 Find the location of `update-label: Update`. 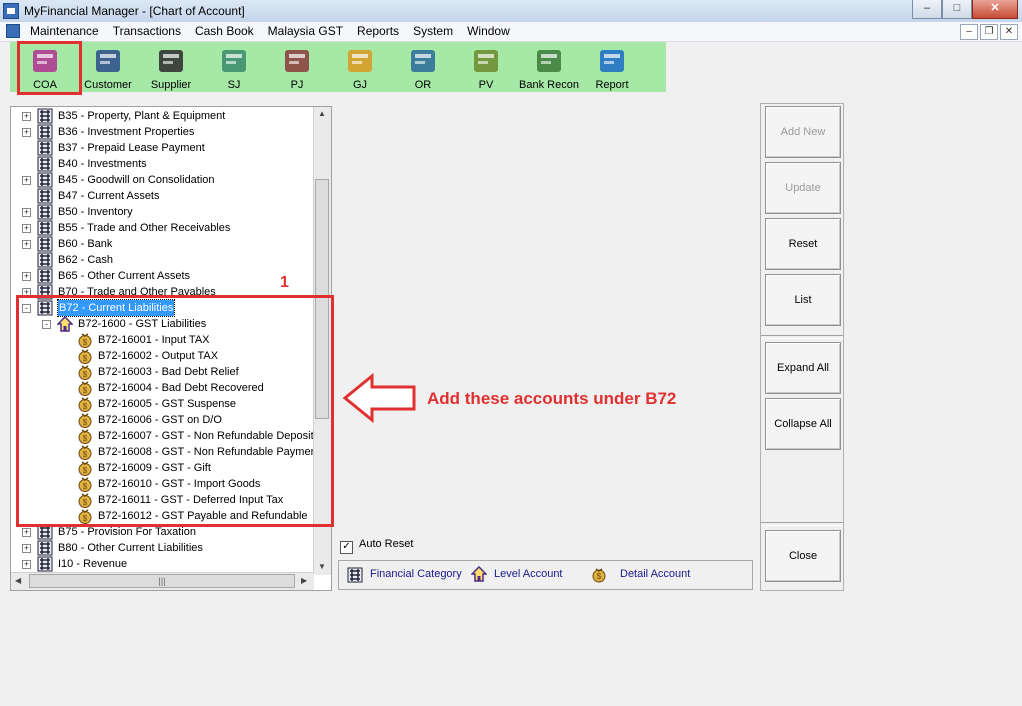

update-label: Update is located at coordinates (803, 188).